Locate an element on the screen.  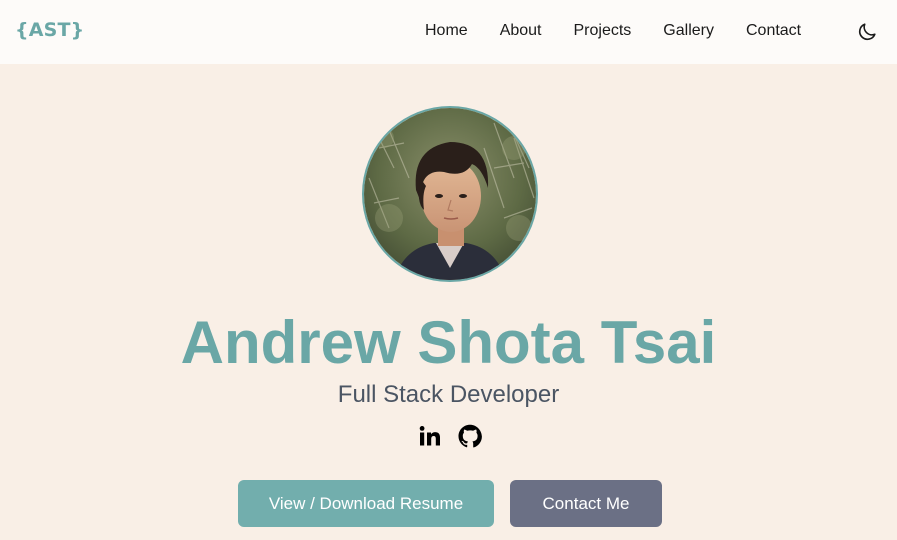
site-logo: {AST} is located at coordinates (49, 30).